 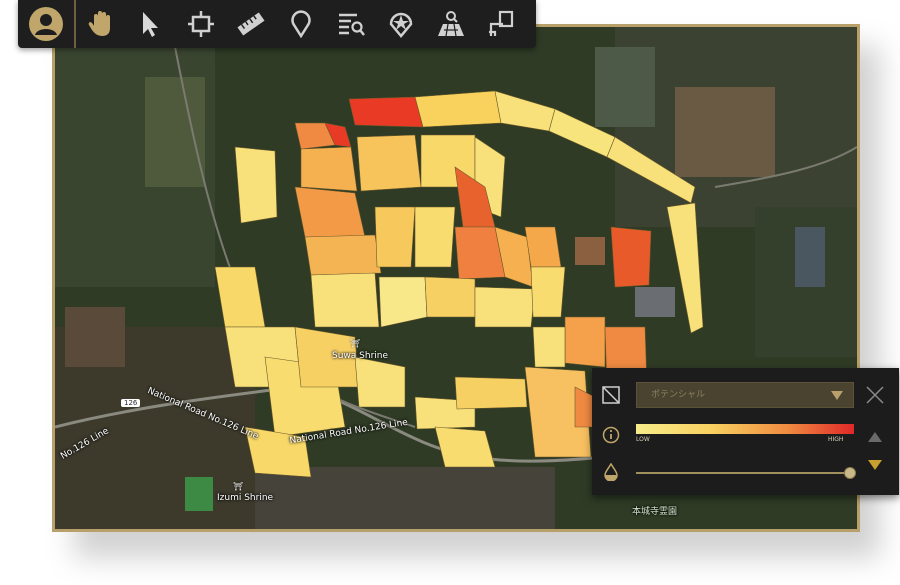 I want to click on export-button, so click(x=501, y=24).